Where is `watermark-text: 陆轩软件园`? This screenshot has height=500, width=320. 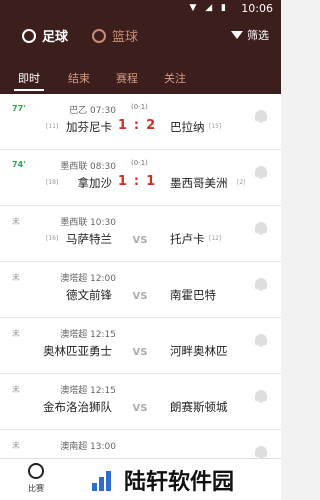
watermark-text: 陆轩软件园 is located at coordinates (179, 482).